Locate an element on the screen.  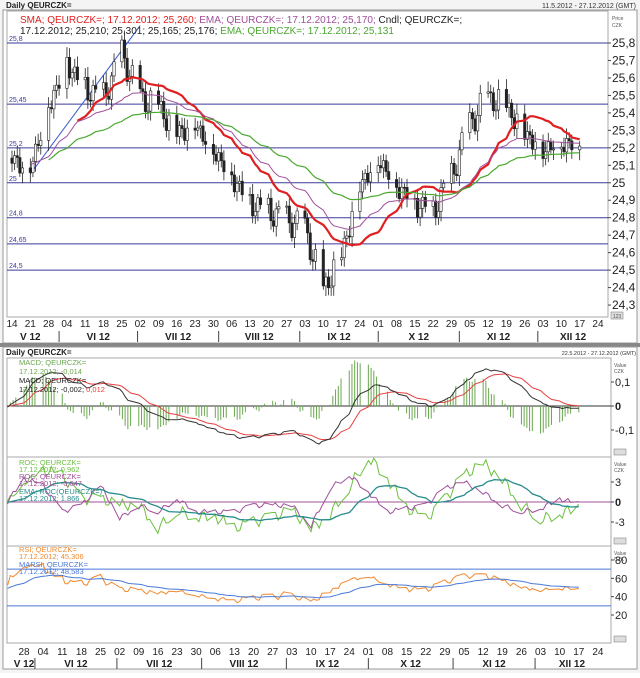
y-tick-label: 24,9 is located at coordinates (624, 200).